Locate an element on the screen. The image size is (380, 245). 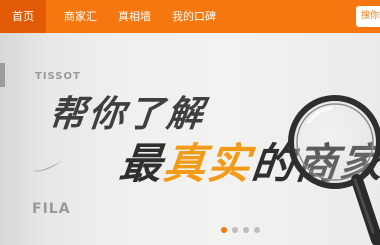
nav-item-merchants: 商家汇 is located at coordinates (80, 16).